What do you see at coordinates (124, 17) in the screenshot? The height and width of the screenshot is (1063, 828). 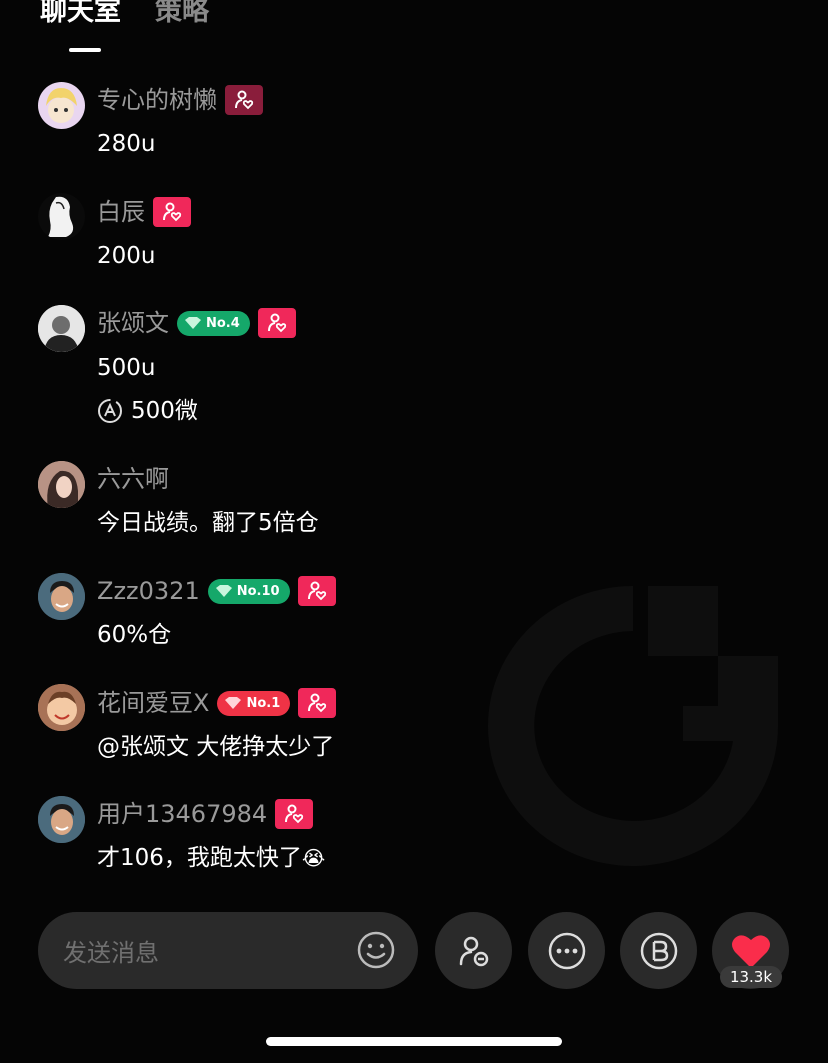 I see `tab-bar: 聊天室 策略` at bounding box center [124, 17].